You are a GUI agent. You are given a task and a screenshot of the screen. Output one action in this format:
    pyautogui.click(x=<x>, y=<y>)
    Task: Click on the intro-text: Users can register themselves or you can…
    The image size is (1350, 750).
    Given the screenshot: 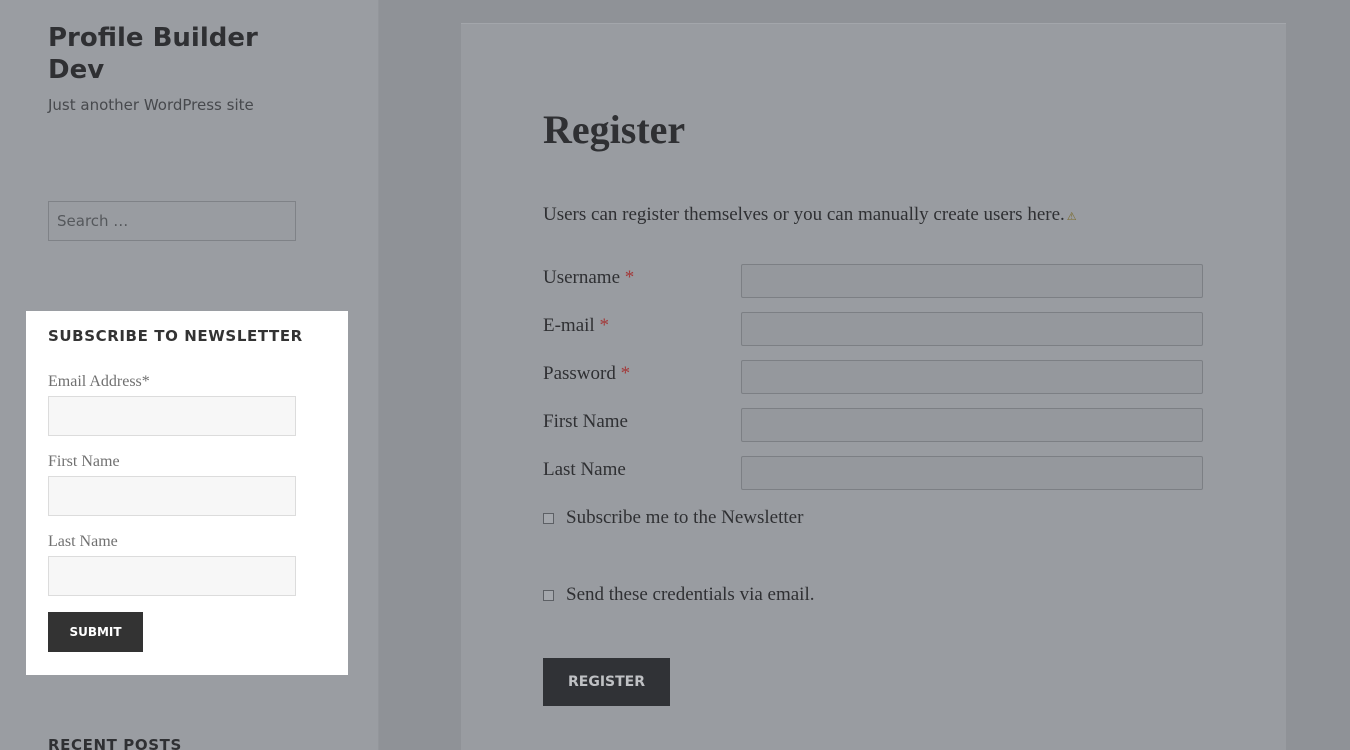 What is the action you would take?
    pyautogui.click(x=810, y=215)
    